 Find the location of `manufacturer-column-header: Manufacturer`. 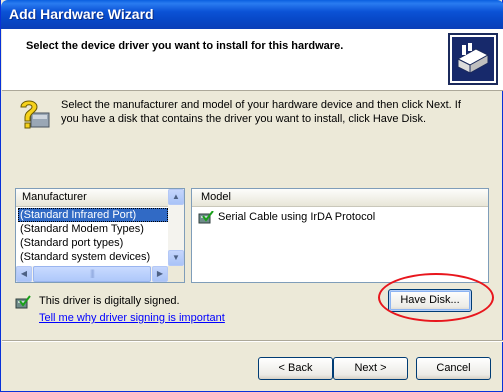

manufacturer-column-header: Manufacturer is located at coordinates (93, 198).